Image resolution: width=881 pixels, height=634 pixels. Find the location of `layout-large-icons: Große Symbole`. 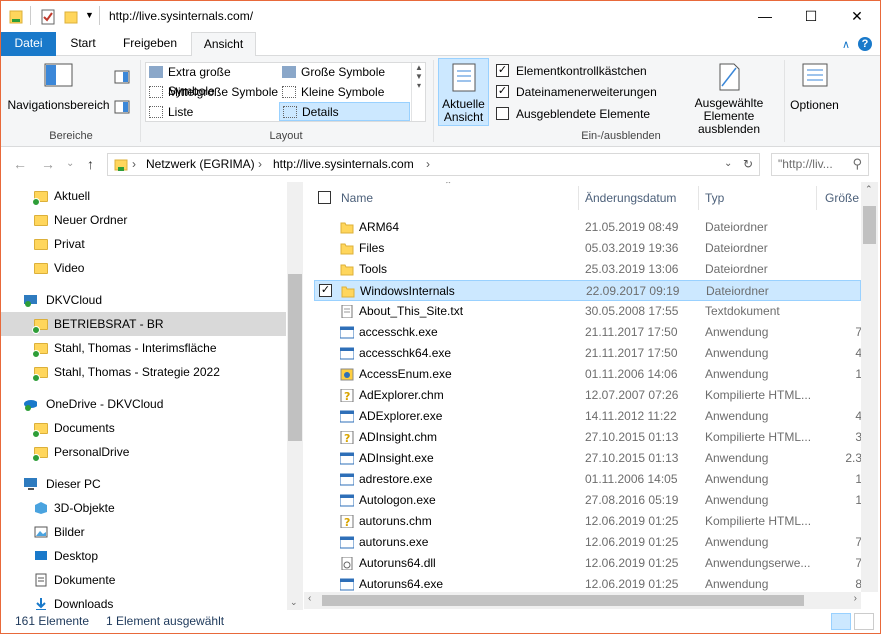

layout-large-icons: Große Symbole is located at coordinates (344, 72).